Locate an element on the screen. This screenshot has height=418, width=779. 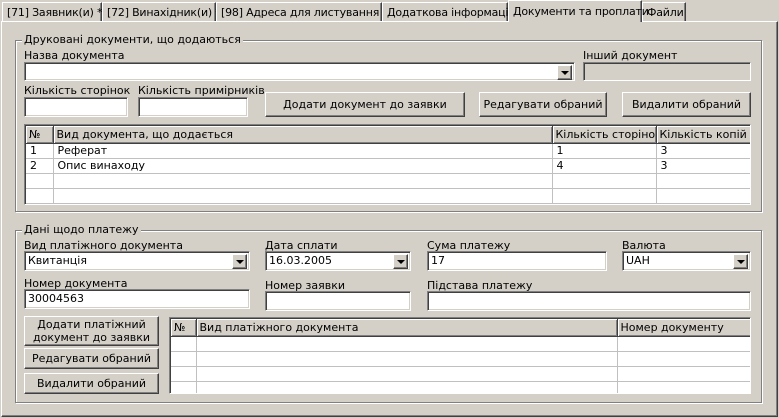
delete-document-button: Видалити обраний is located at coordinates (686, 104).